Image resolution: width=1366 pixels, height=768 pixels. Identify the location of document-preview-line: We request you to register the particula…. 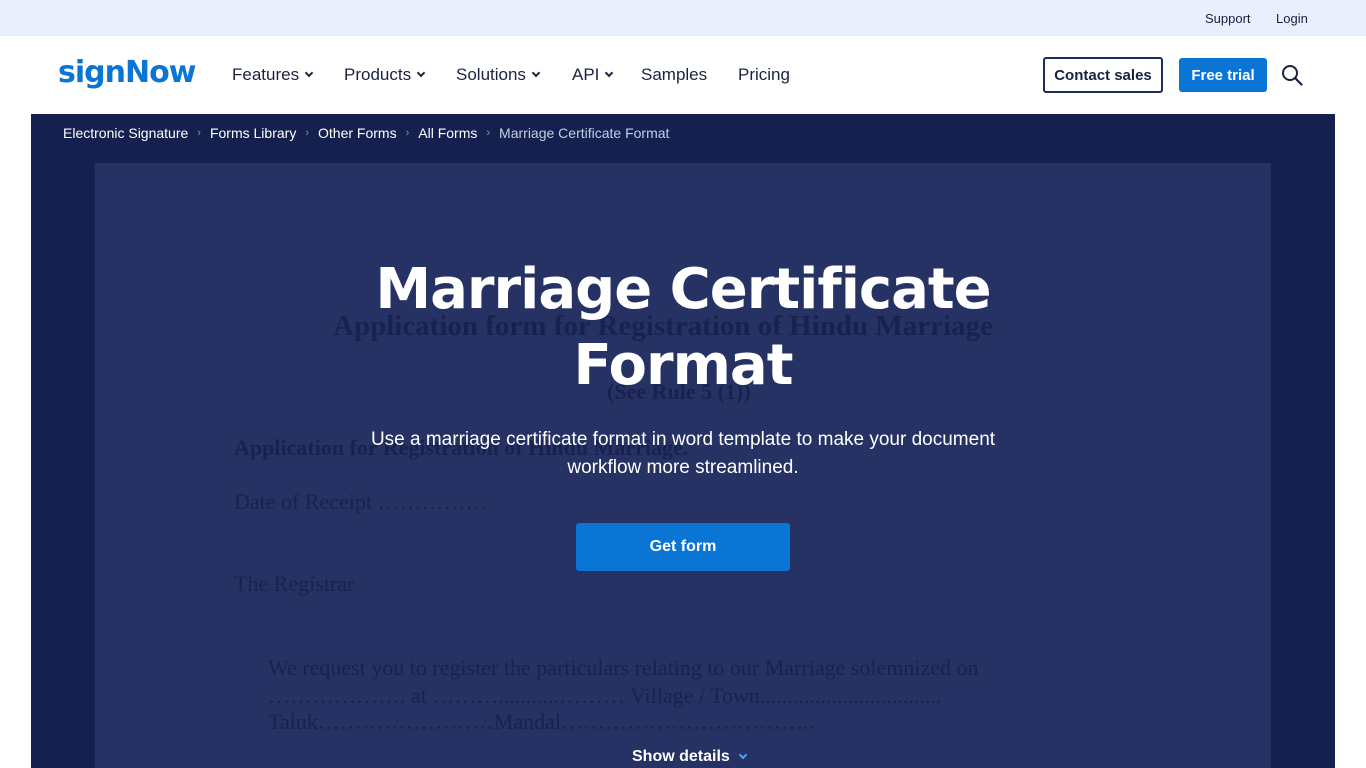
(623, 667).